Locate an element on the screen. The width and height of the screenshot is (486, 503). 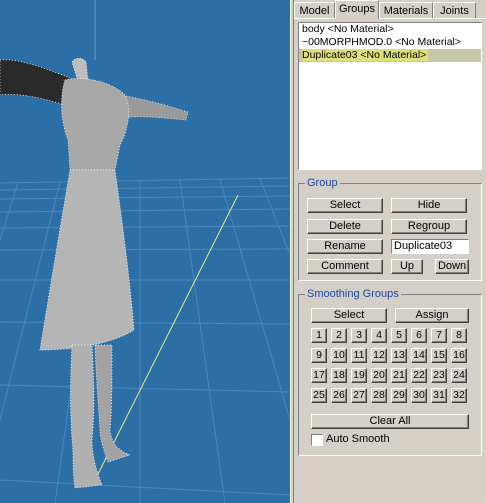
smoothing-group-22-button: 22 is located at coordinates (419, 375).